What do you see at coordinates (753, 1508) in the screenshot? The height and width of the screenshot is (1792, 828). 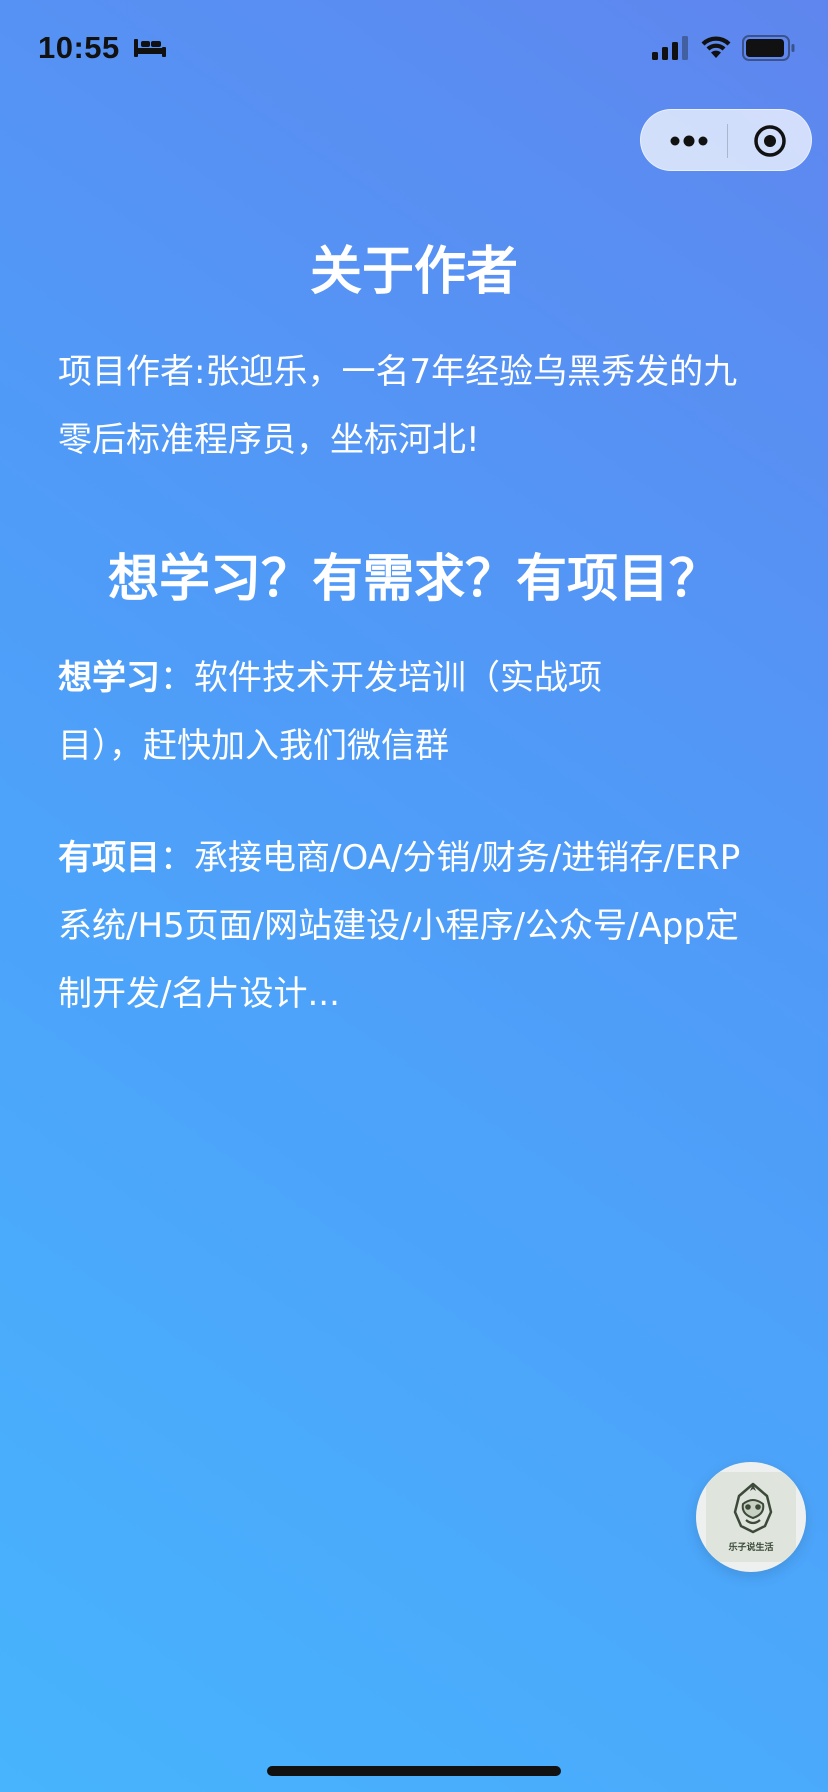 I see `monkey-logo-icon` at bounding box center [753, 1508].